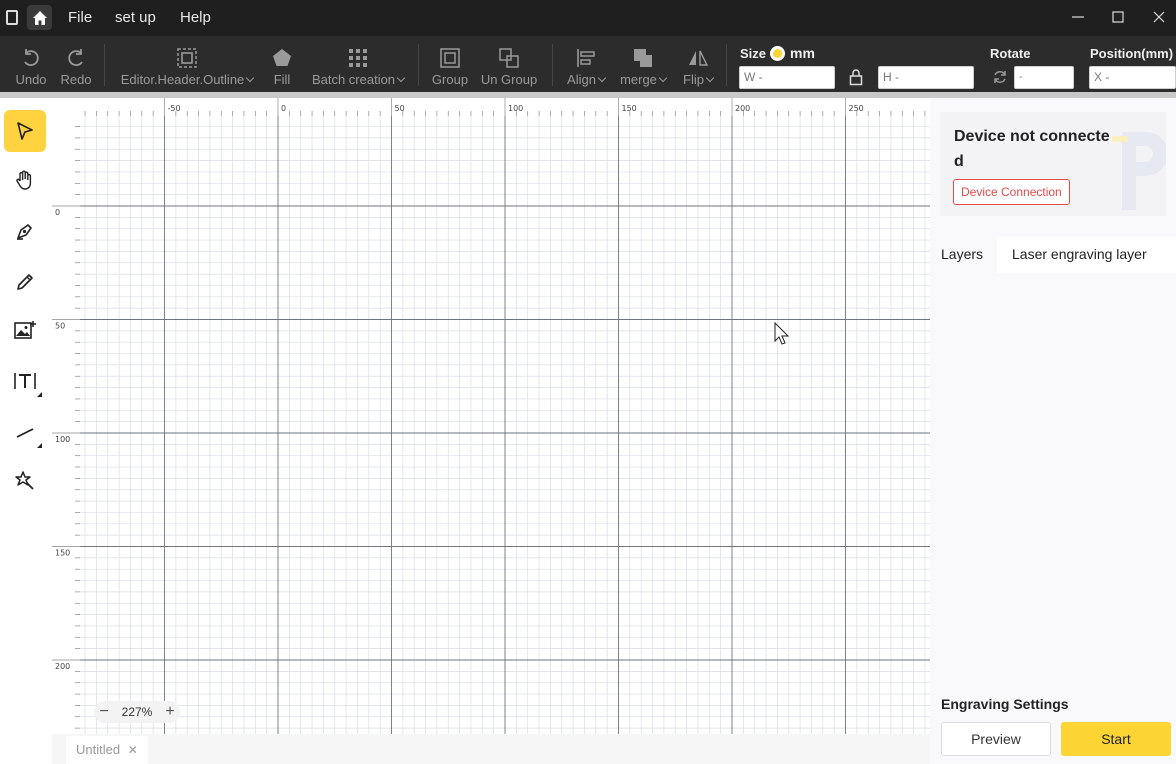  What do you see at coordinates (62, 666) in the screenshot?
I see `ruler-y-label: 200` at bounding box center [62, 666].